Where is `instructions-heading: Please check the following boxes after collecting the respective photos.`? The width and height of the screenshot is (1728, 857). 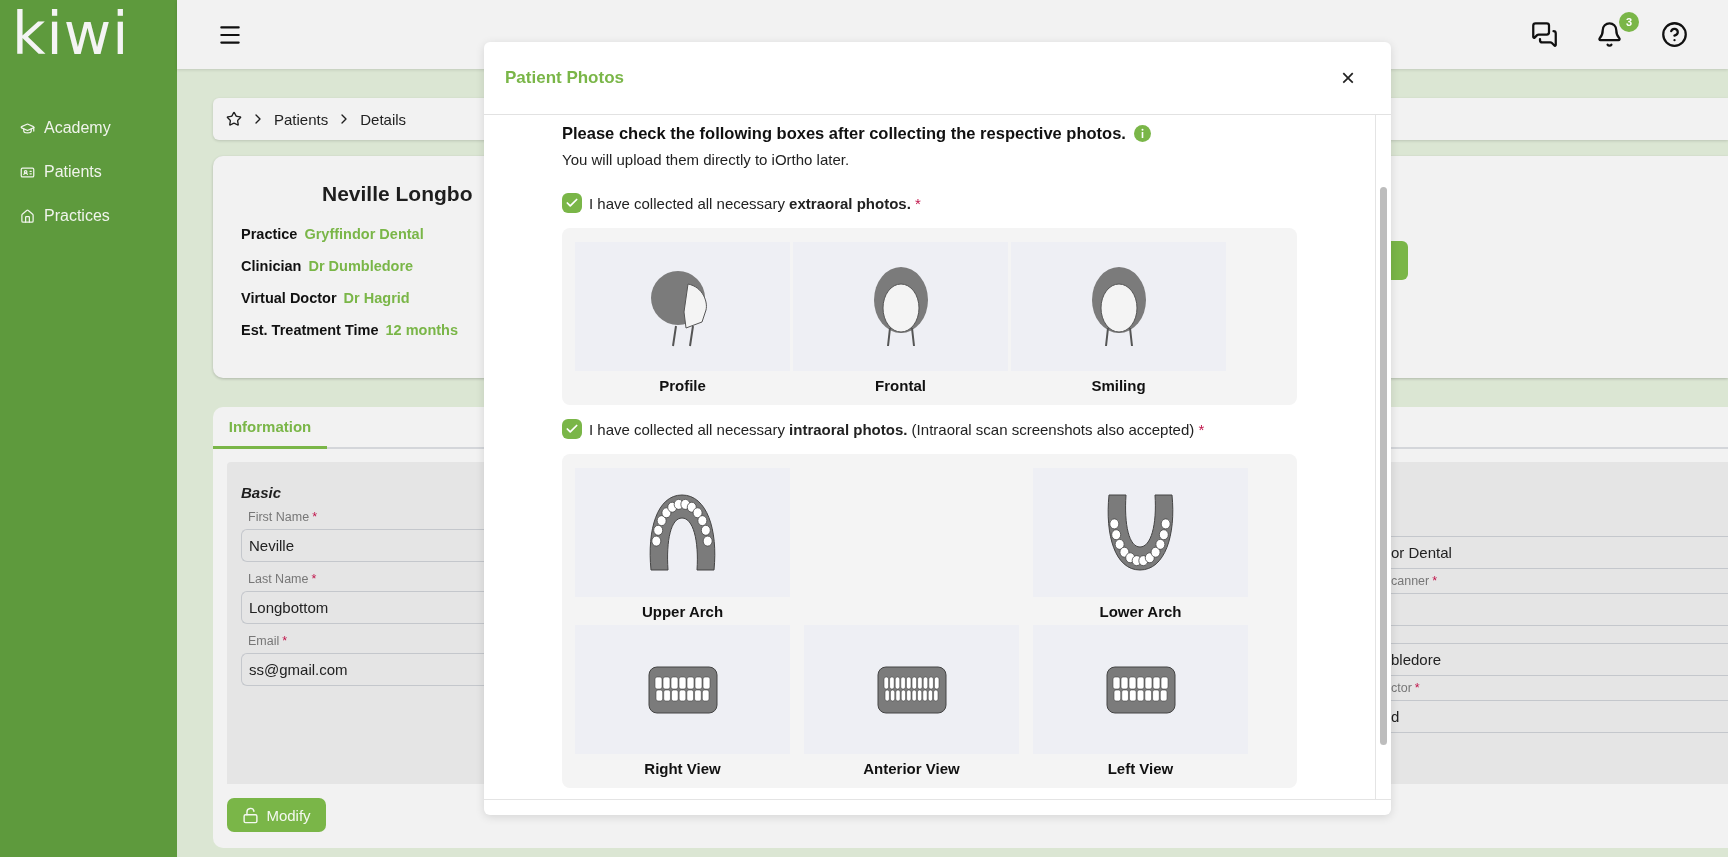
instructions-heading: Please check the following boxes after collecting the respective photos. is located at coordinates (844, 133).